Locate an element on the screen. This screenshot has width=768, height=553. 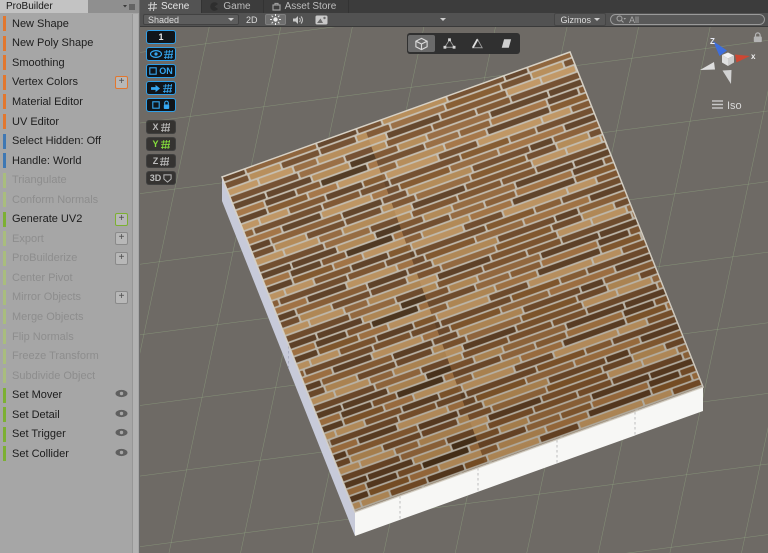
effects-dropdown-chevron-icon is located at coordinates (443, 19).